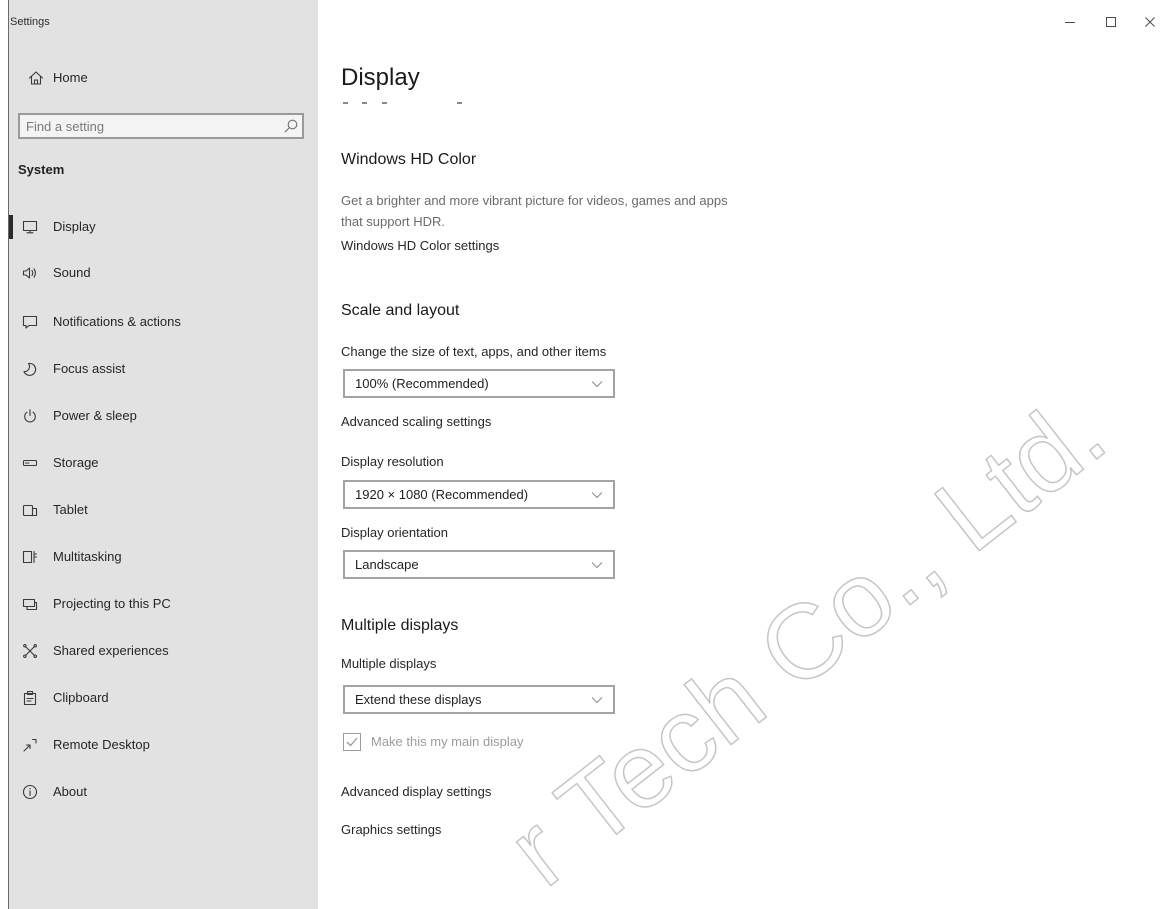  Describe the element at coordinates (159, 745) in the screenshot. I see `sidebar-item-remote-desktop: Remote Desktop` at that location.